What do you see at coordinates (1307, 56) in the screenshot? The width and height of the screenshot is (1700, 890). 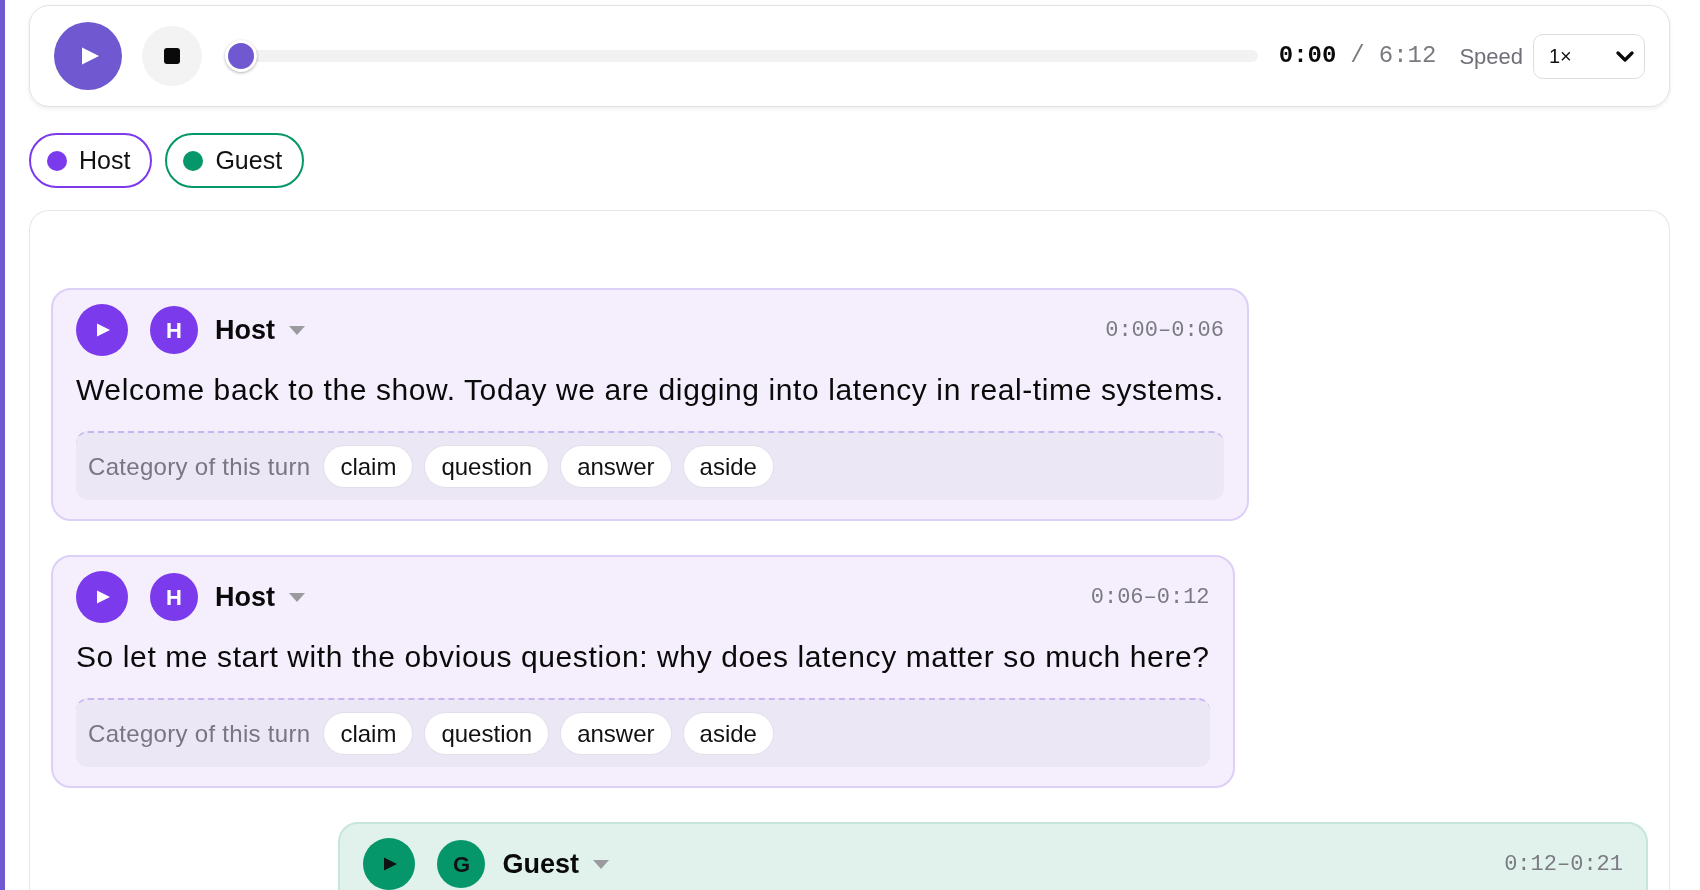 I see `current-time: 0:00` at bounding box center [1307, 56].